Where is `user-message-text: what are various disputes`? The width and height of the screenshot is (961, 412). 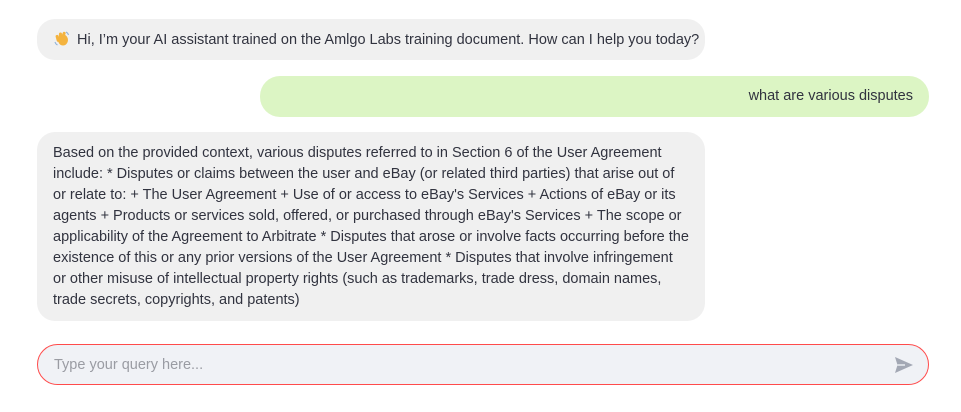 user-message-text: what are various disputes is located at coordinates (830, 96).